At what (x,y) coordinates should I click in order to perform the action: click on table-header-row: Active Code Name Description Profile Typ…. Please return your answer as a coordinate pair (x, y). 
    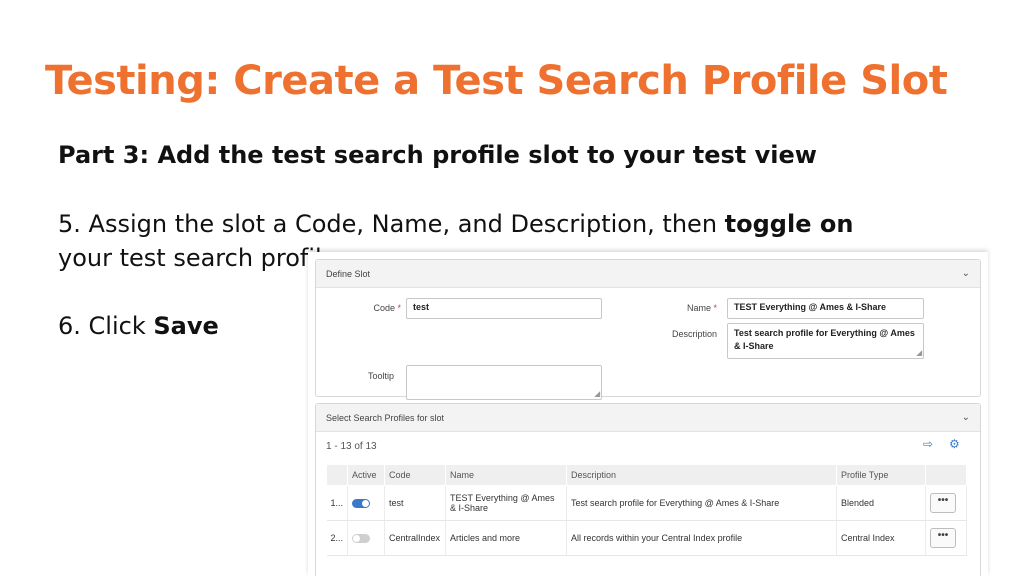
    Looking at the image, I should click on (646, 475).